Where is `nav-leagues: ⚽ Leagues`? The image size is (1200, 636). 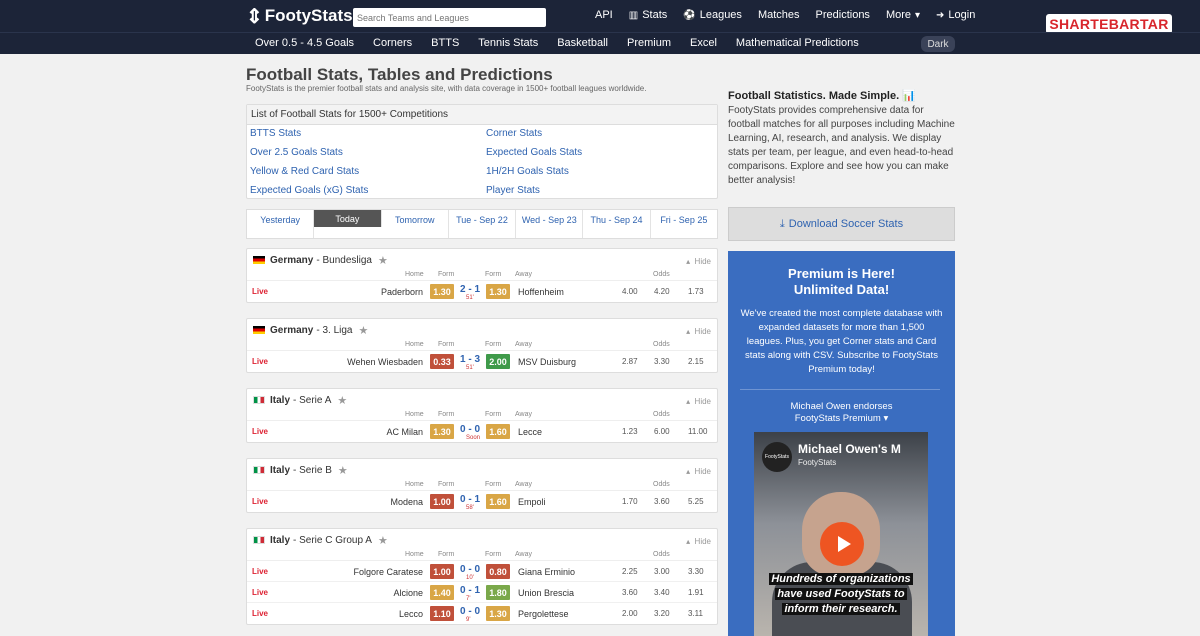 nav-leagues: ⚽ Leagues is located at coordinates (712, 15).